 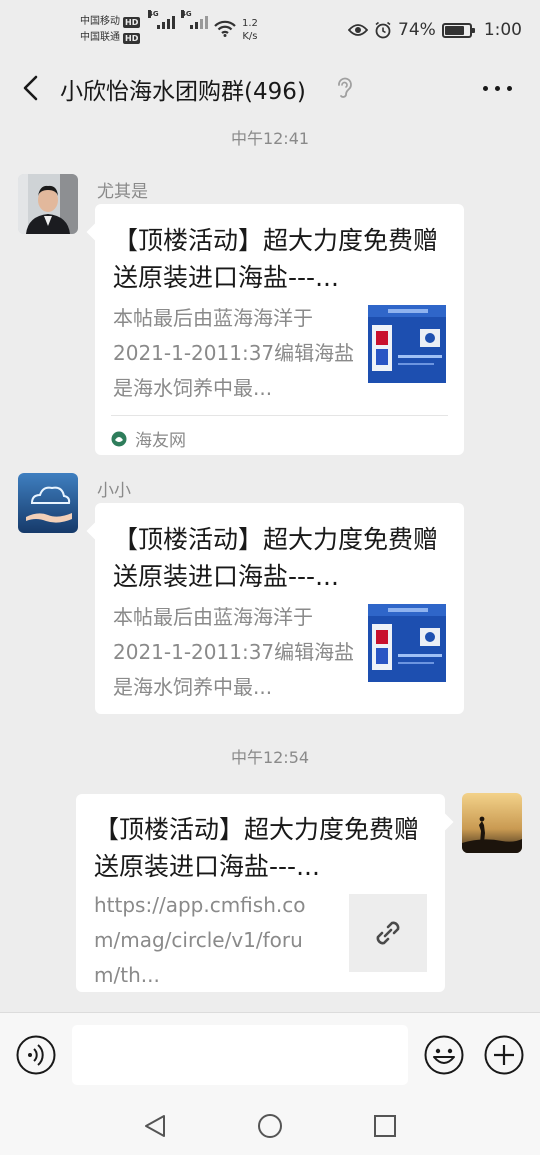 What do you see at coordinates (100, 21) in the screenshot?
I see `carrier-1: 中国移动` at bounding box center [100, 21].